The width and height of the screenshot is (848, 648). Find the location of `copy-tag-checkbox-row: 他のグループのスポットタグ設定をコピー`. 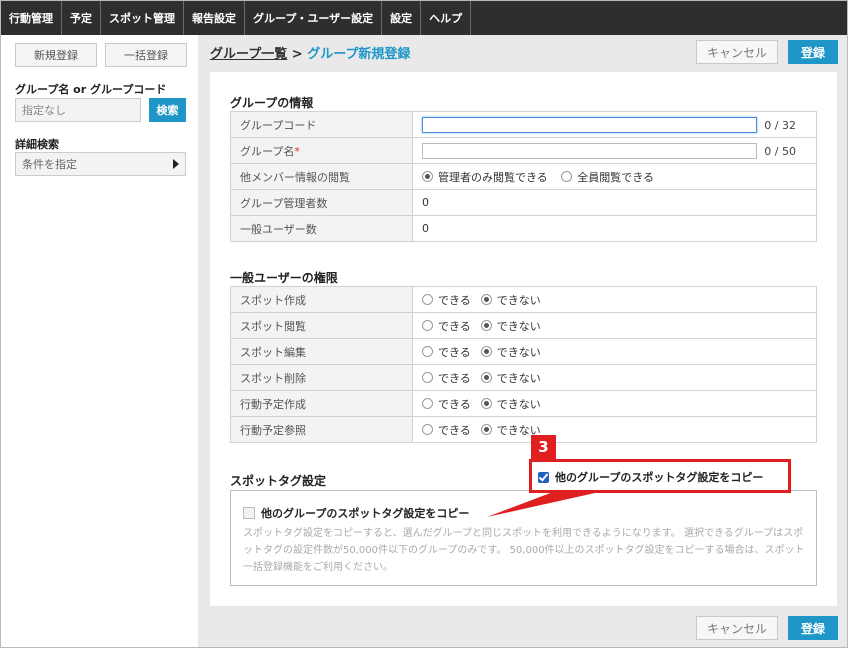

copy-tag-checkbox-row: 他のグループのスポットタグ設定をコピー is located at coordinates (356, 513).